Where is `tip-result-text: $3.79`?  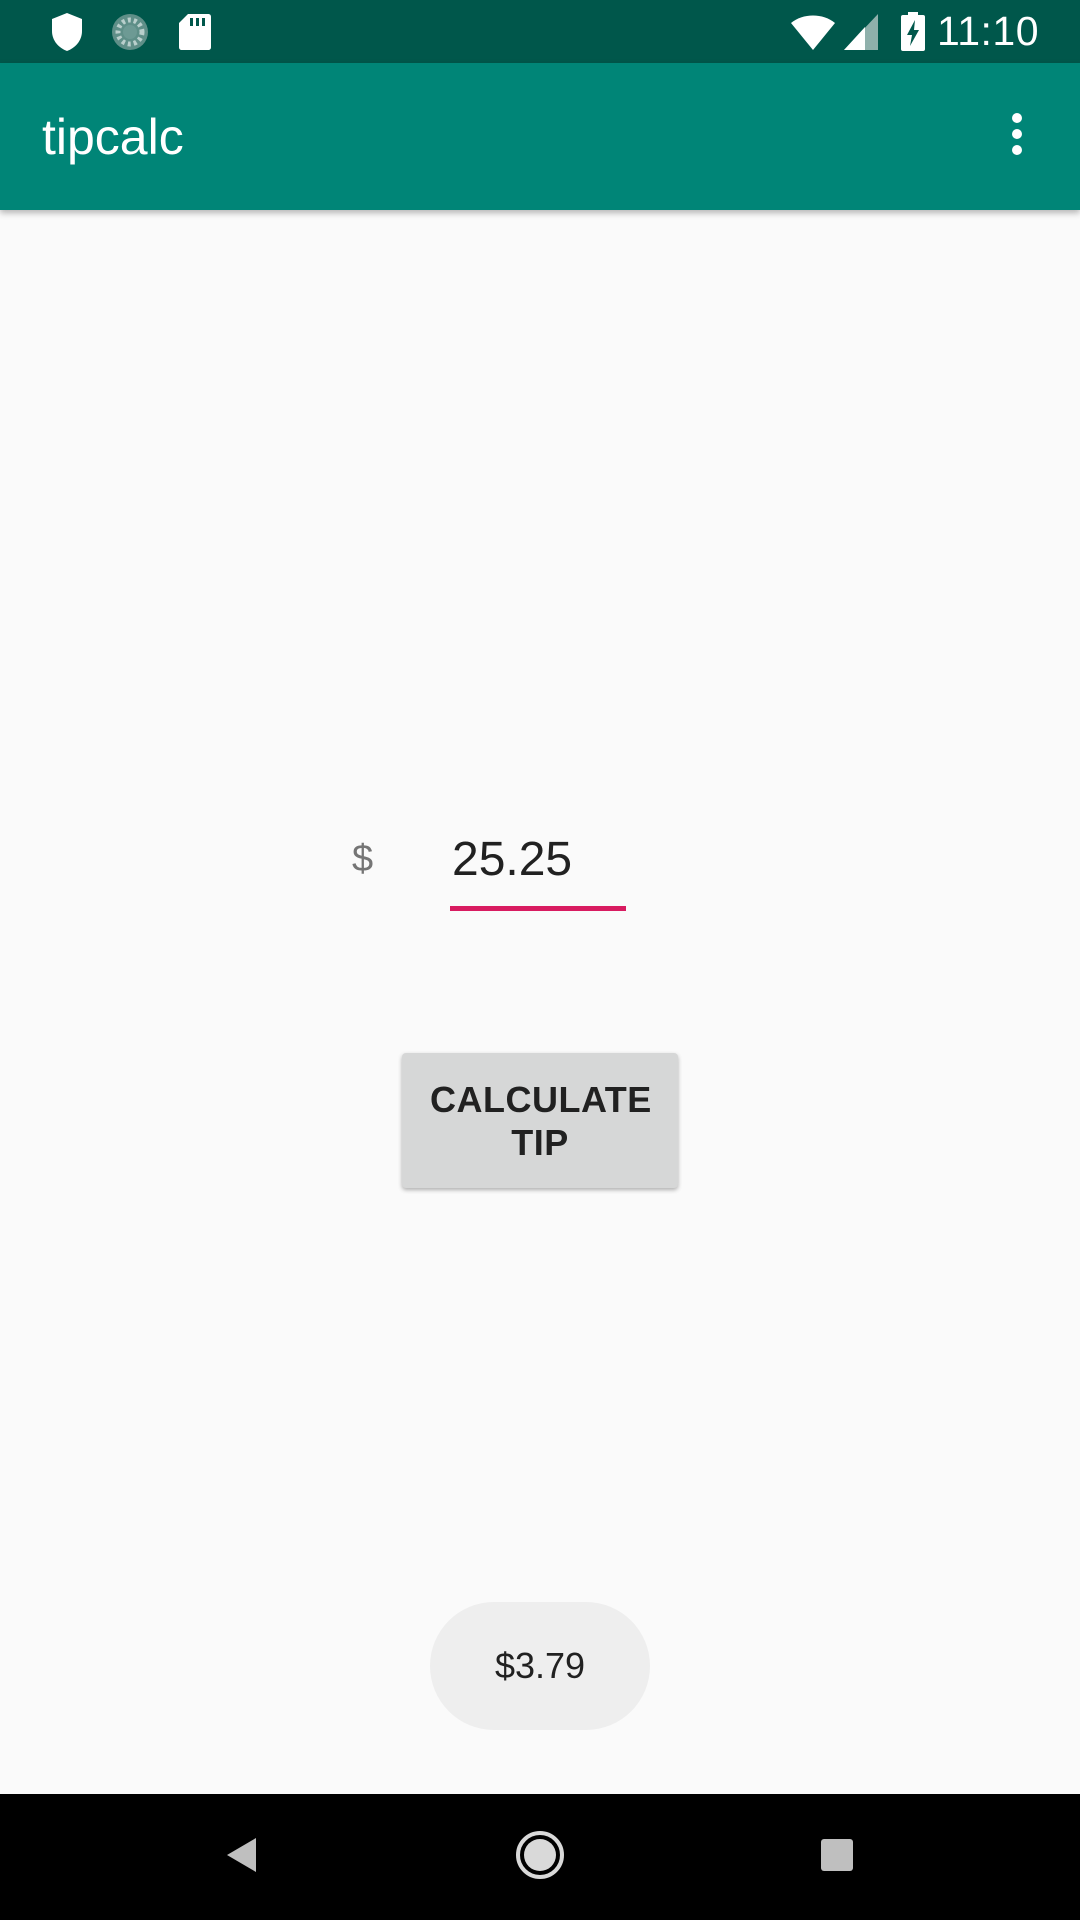 tip-result-text: $3.79 is located at coordinates (540, 1665).